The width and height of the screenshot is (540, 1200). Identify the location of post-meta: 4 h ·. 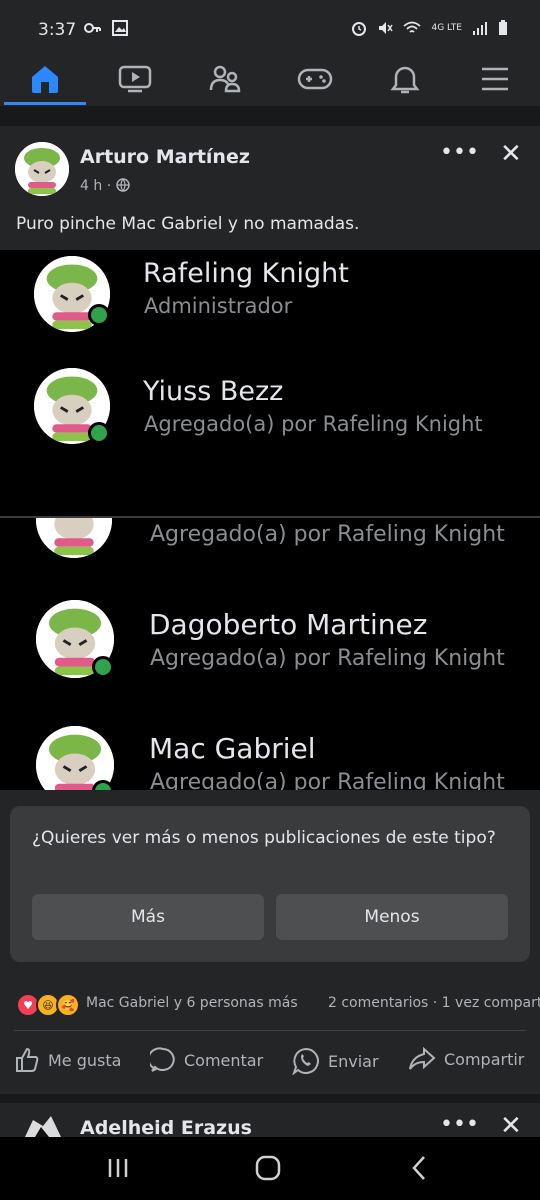
(105, 186).